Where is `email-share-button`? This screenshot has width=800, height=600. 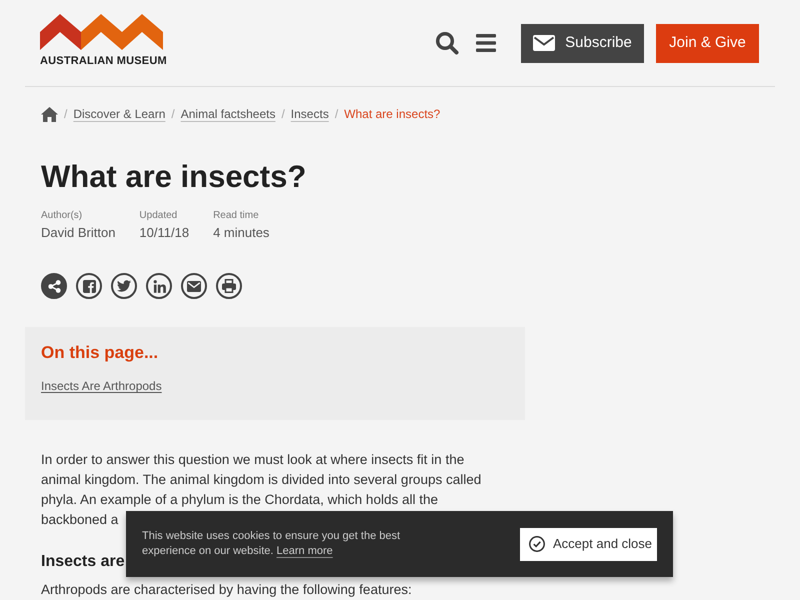 email-share-button is located at coordinates (194, 286).